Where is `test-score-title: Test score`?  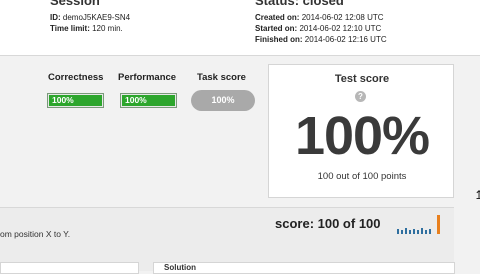 test-score-title: Test score is located at coordinates (362, 79).